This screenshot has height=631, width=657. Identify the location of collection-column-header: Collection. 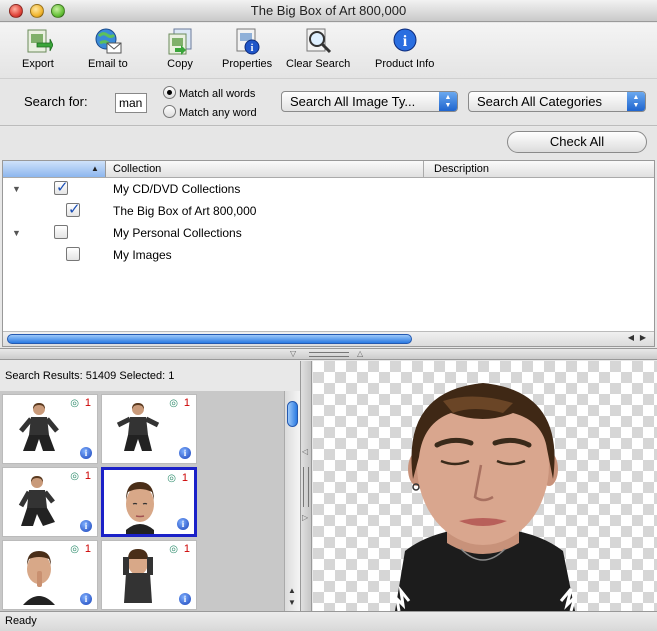
(137, 169).